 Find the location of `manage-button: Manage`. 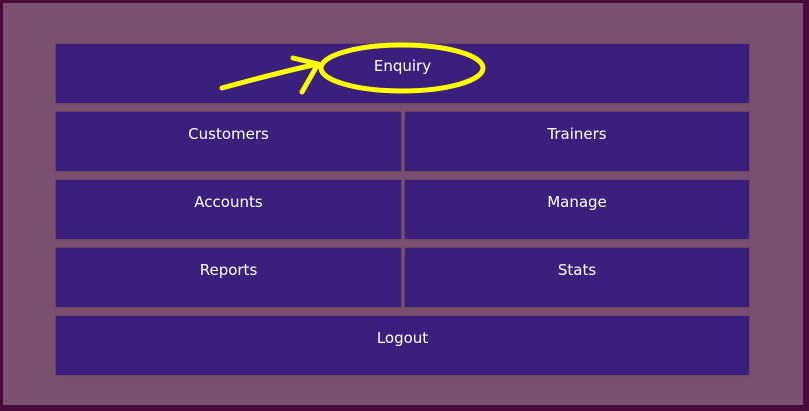

manage-button: Manage is located at coordinates (577, 209).